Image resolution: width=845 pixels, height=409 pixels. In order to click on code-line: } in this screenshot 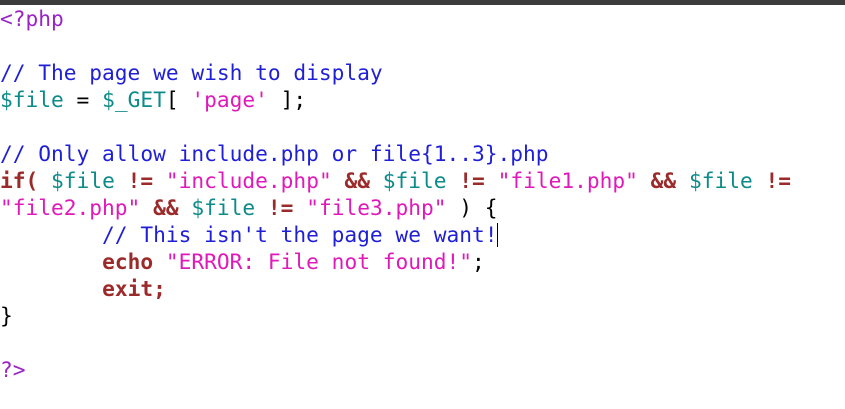, I will do `click(422, 315)`.